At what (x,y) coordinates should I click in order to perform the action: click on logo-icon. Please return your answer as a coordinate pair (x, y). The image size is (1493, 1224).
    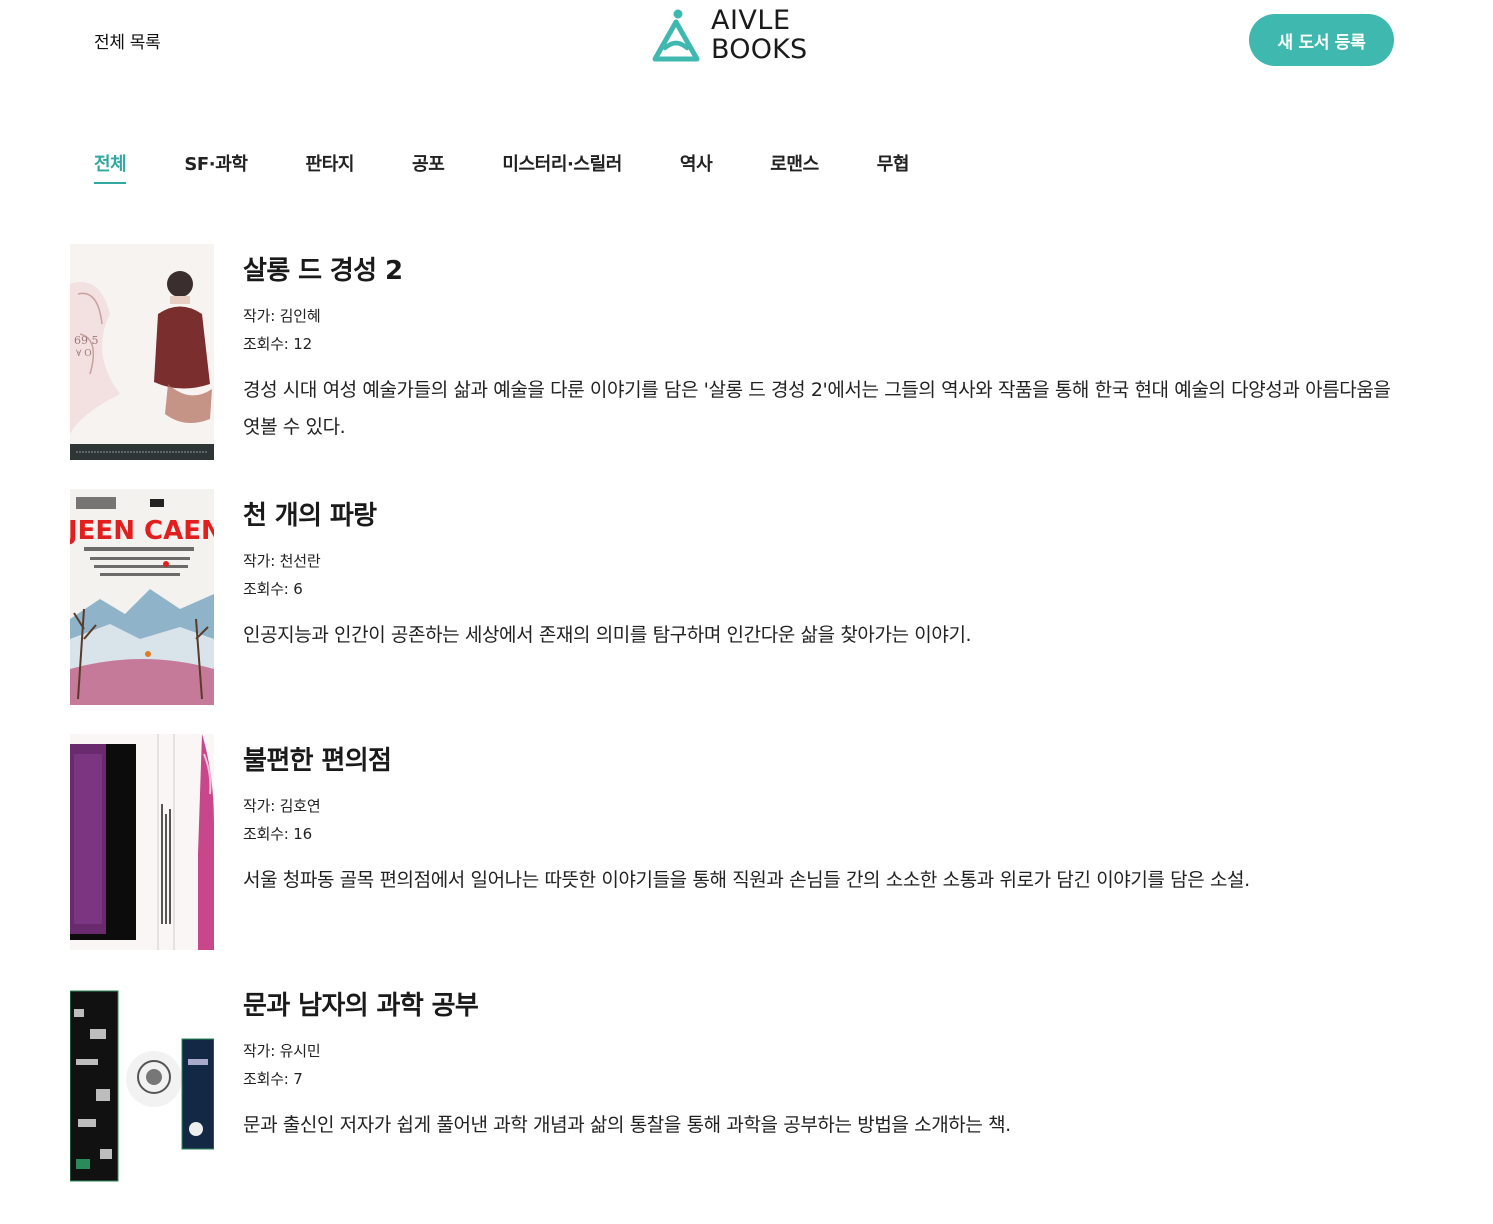
    Looking at the image, I should click on (676, 35).